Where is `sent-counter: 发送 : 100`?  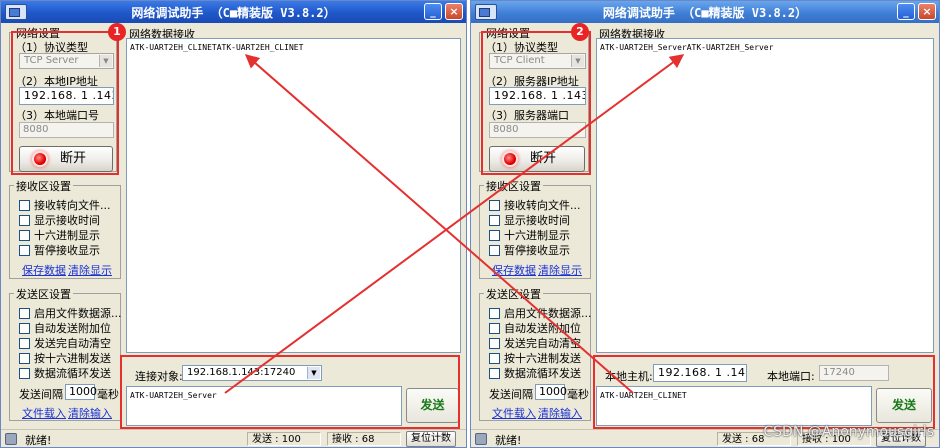
sent-counter: 发送 : 100 is located at coordinates (284, 439).